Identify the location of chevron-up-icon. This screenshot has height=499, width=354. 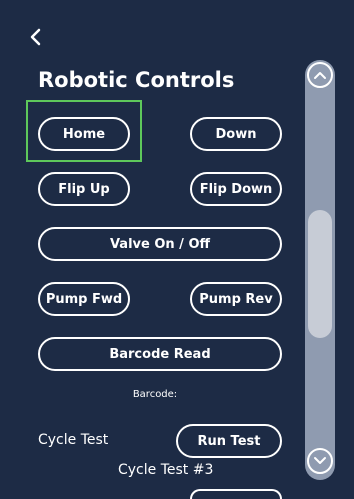
(320, 75).